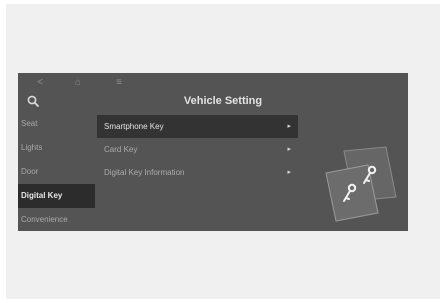 Image resolution: width=446 pixels, height=303 pixels. I want to click on menu-item-digital-key-information: Digital Key Information ▸, so click(197, 172).